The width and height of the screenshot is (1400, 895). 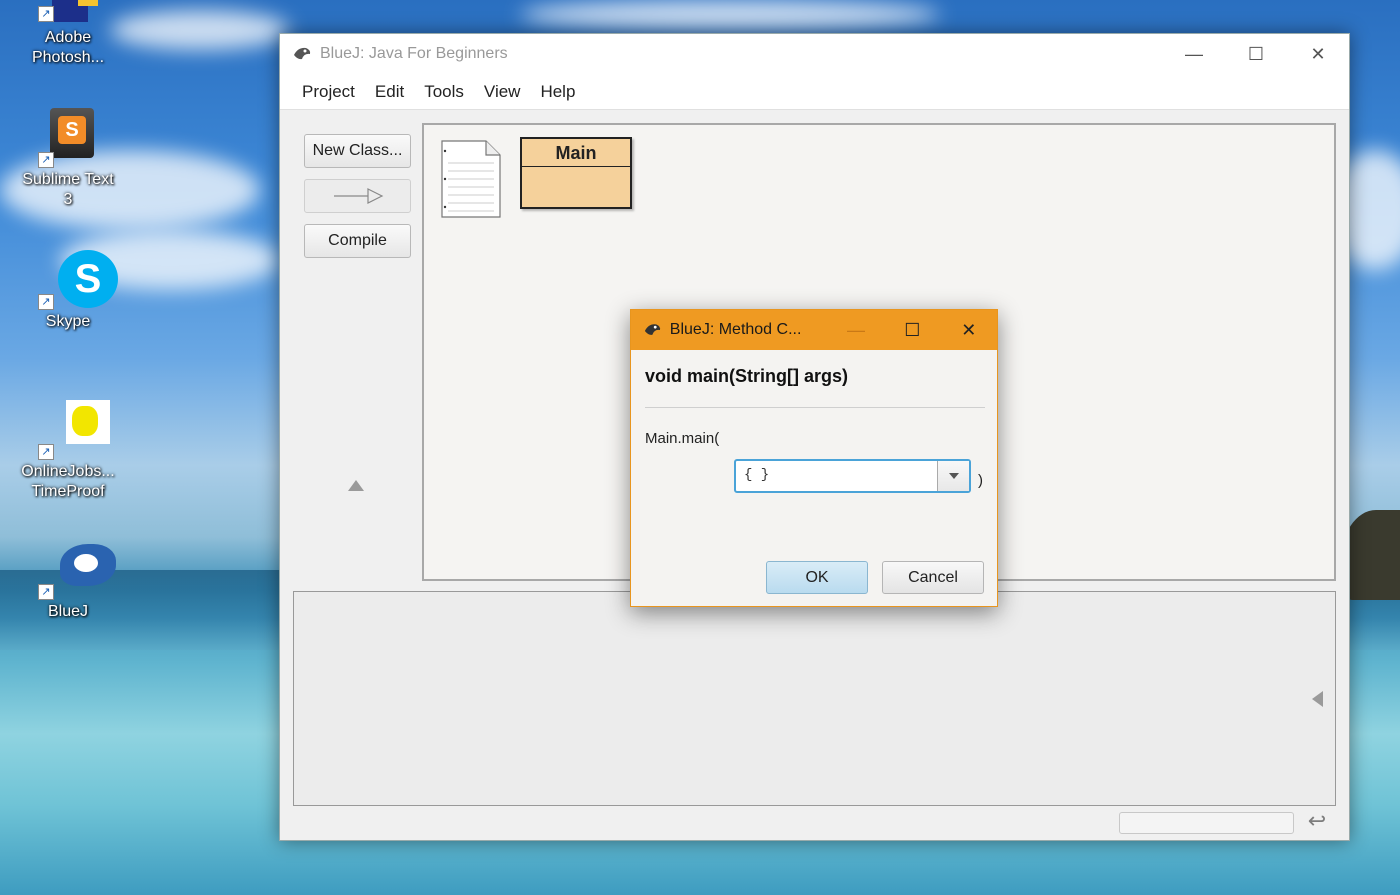 I want to click on collapse-up-arrow-icon, so click(x=356, y=485).